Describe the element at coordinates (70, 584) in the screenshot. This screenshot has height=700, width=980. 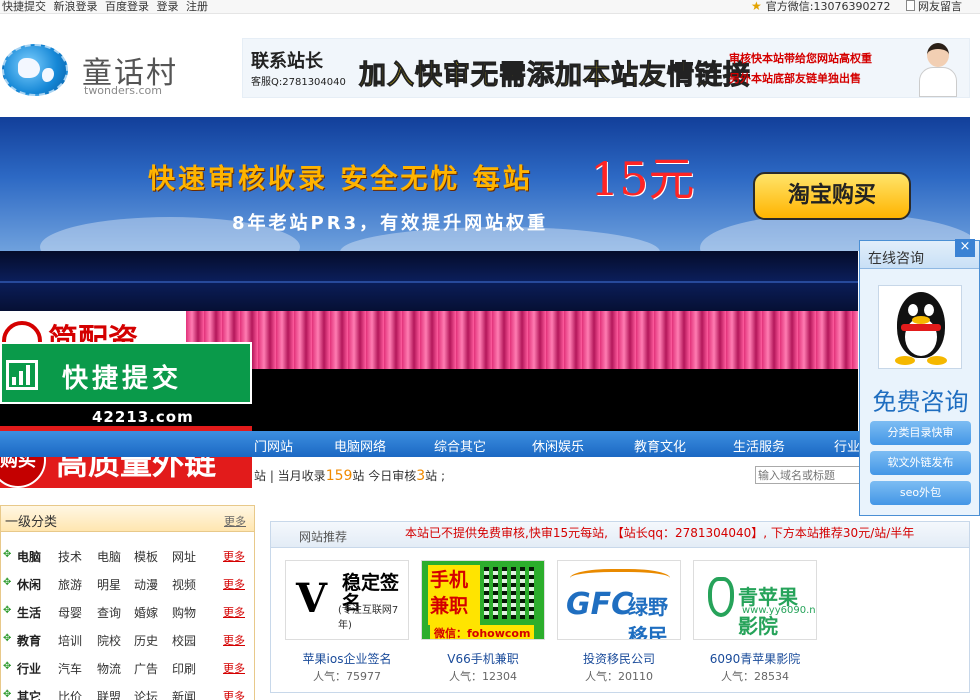
I see `category-sub: 旅游` at that location.